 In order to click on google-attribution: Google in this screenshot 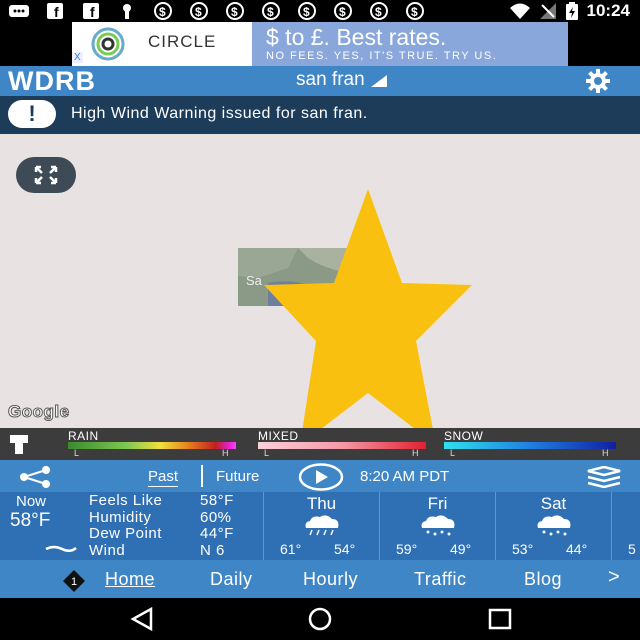, I will do `click(39, 412)`.